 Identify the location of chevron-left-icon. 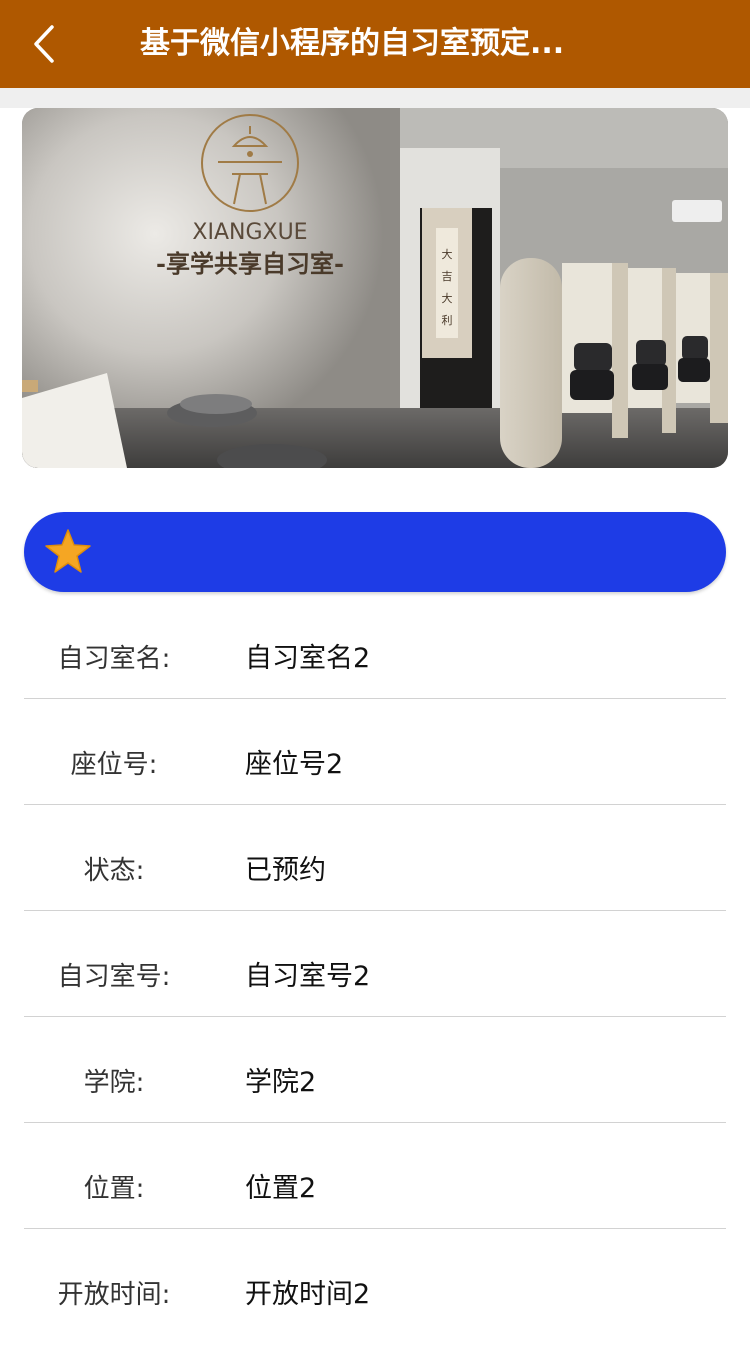
(44, 44).